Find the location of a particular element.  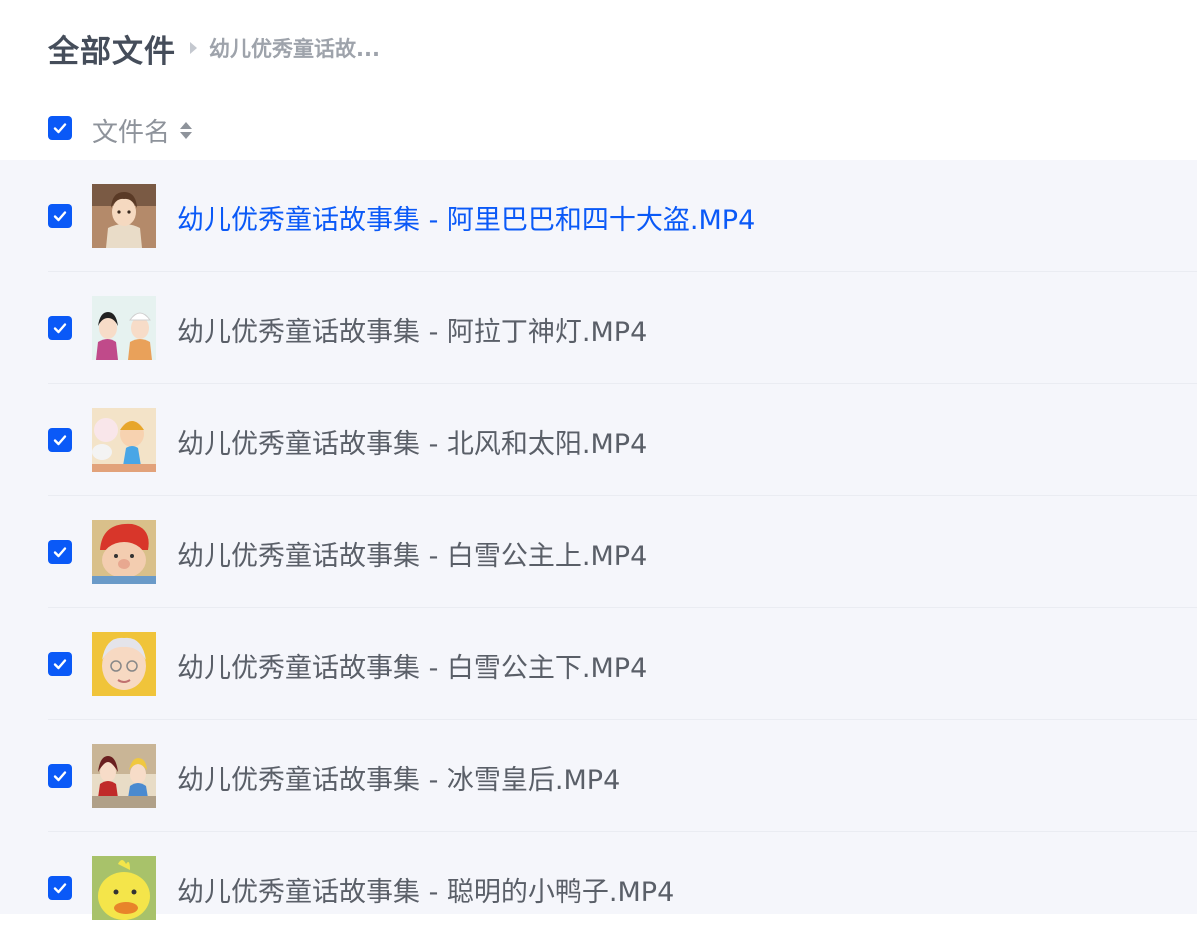

file-name-link: 幼儿优秀童话故事集 - 阿里巴巴和四十大盗.MP4 is located at coordinates (466, 217).